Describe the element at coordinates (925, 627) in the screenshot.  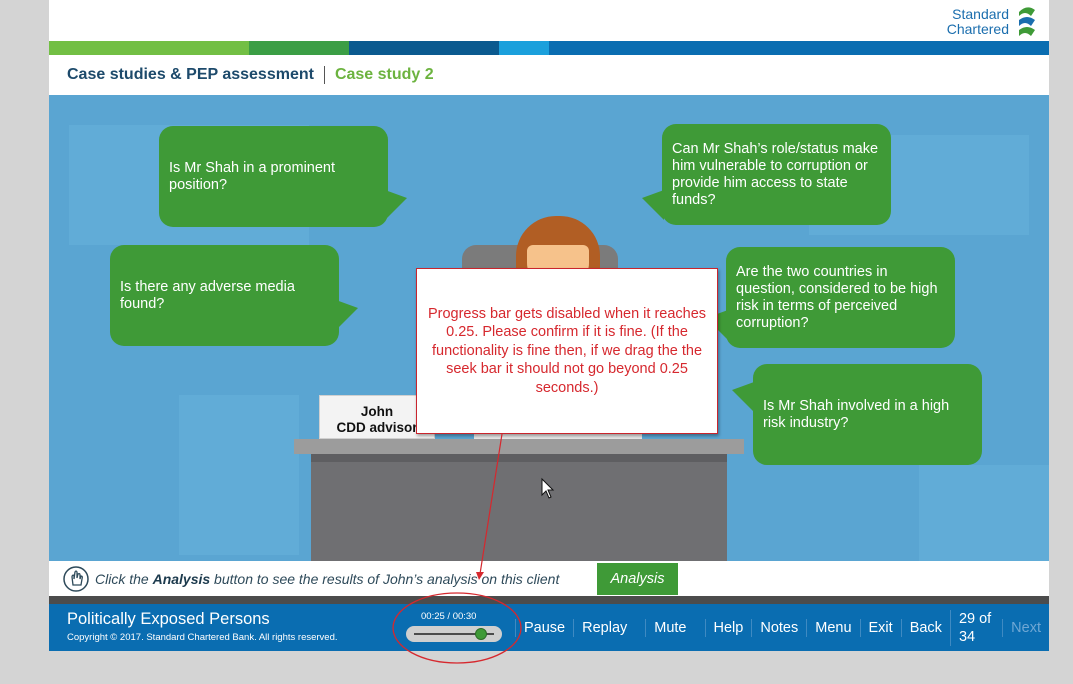
I see `back-button: Back` at that location.